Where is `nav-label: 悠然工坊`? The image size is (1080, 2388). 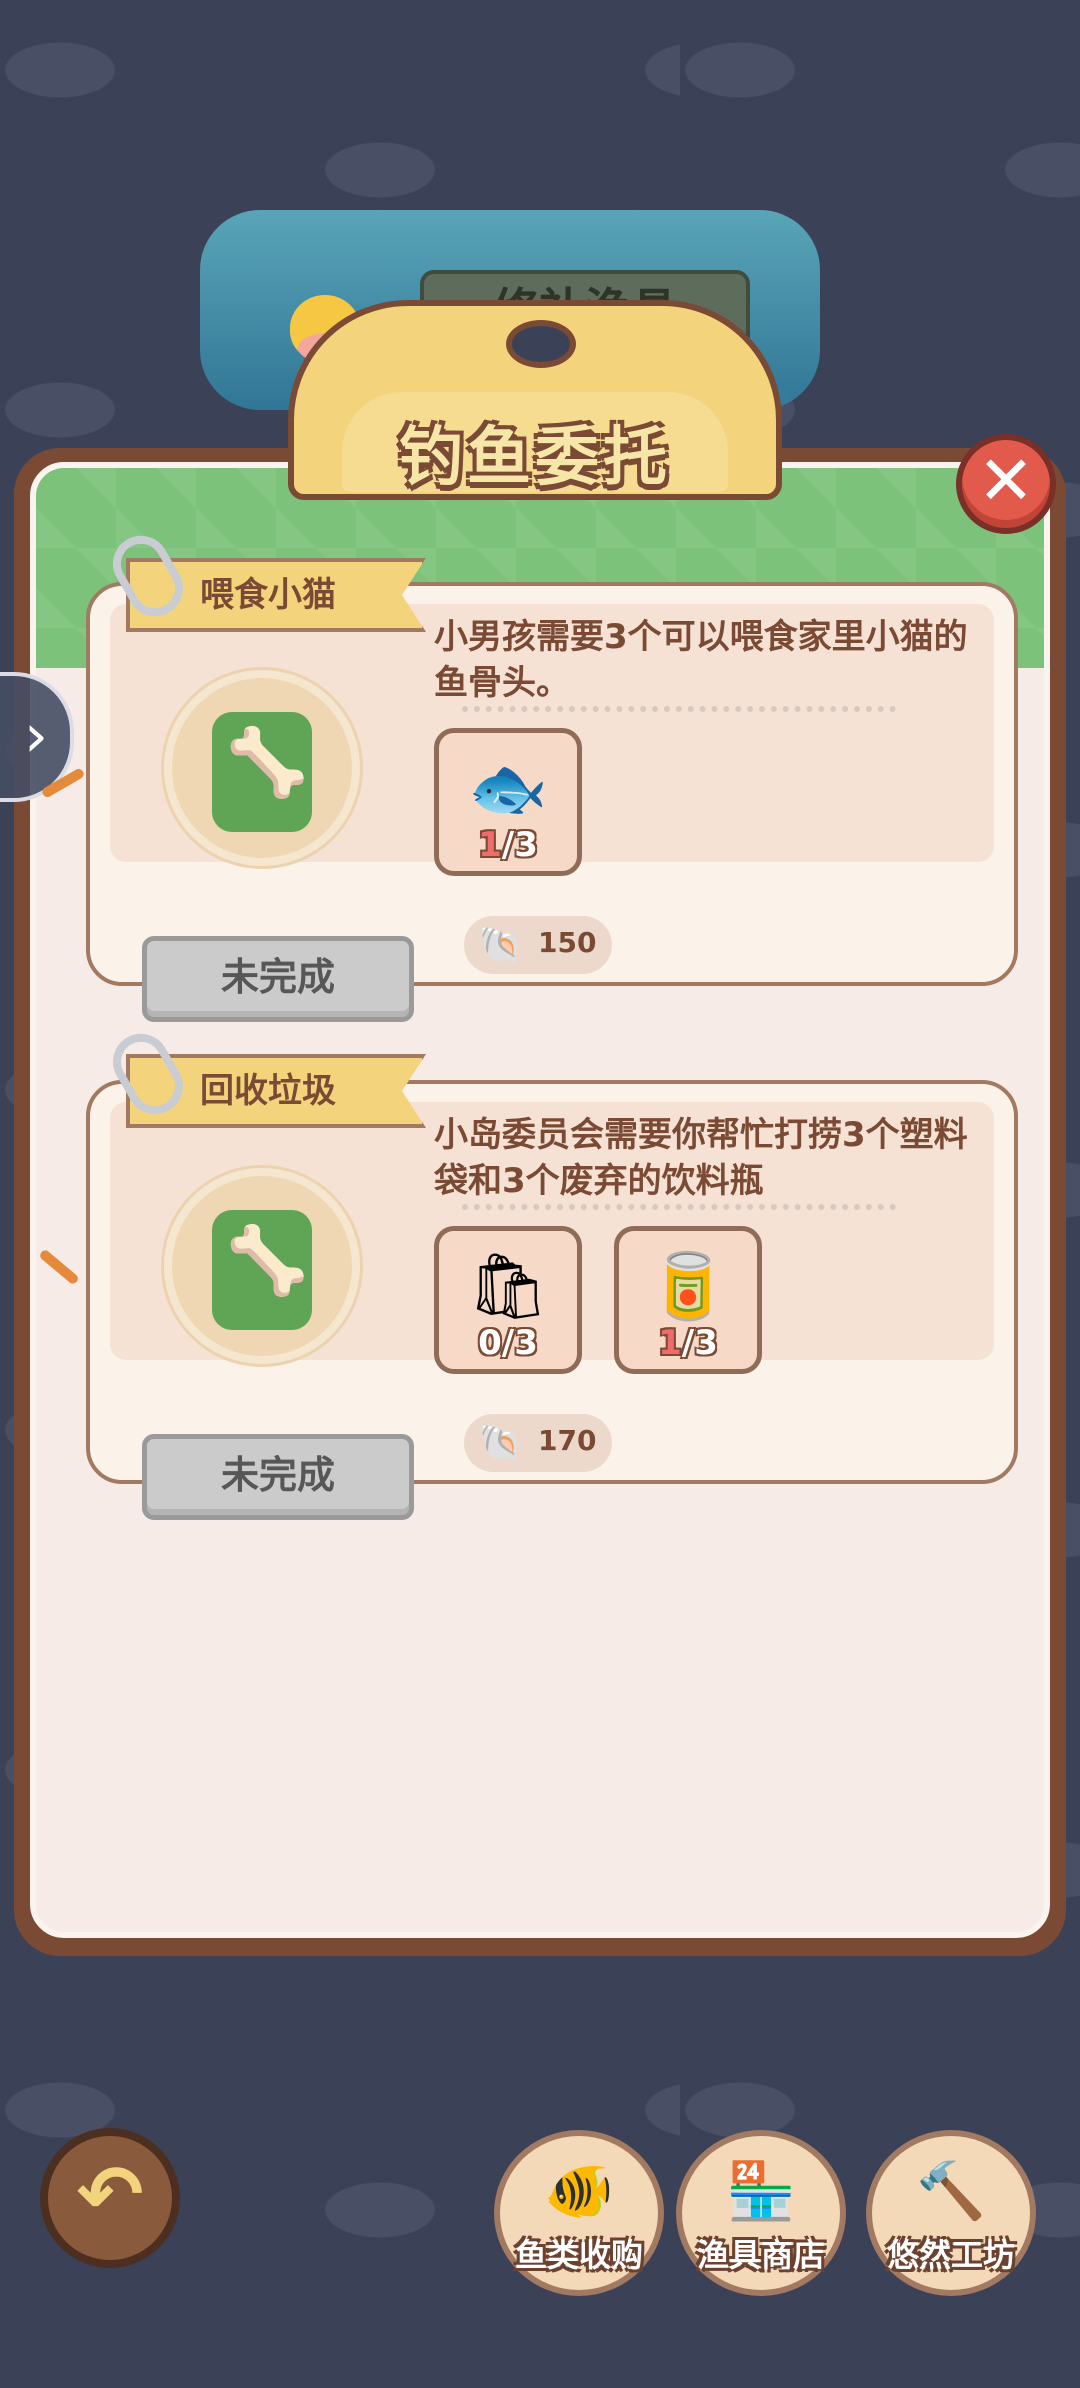 nav-label: 悠然工坊 is located at coordinates (950, 2255).